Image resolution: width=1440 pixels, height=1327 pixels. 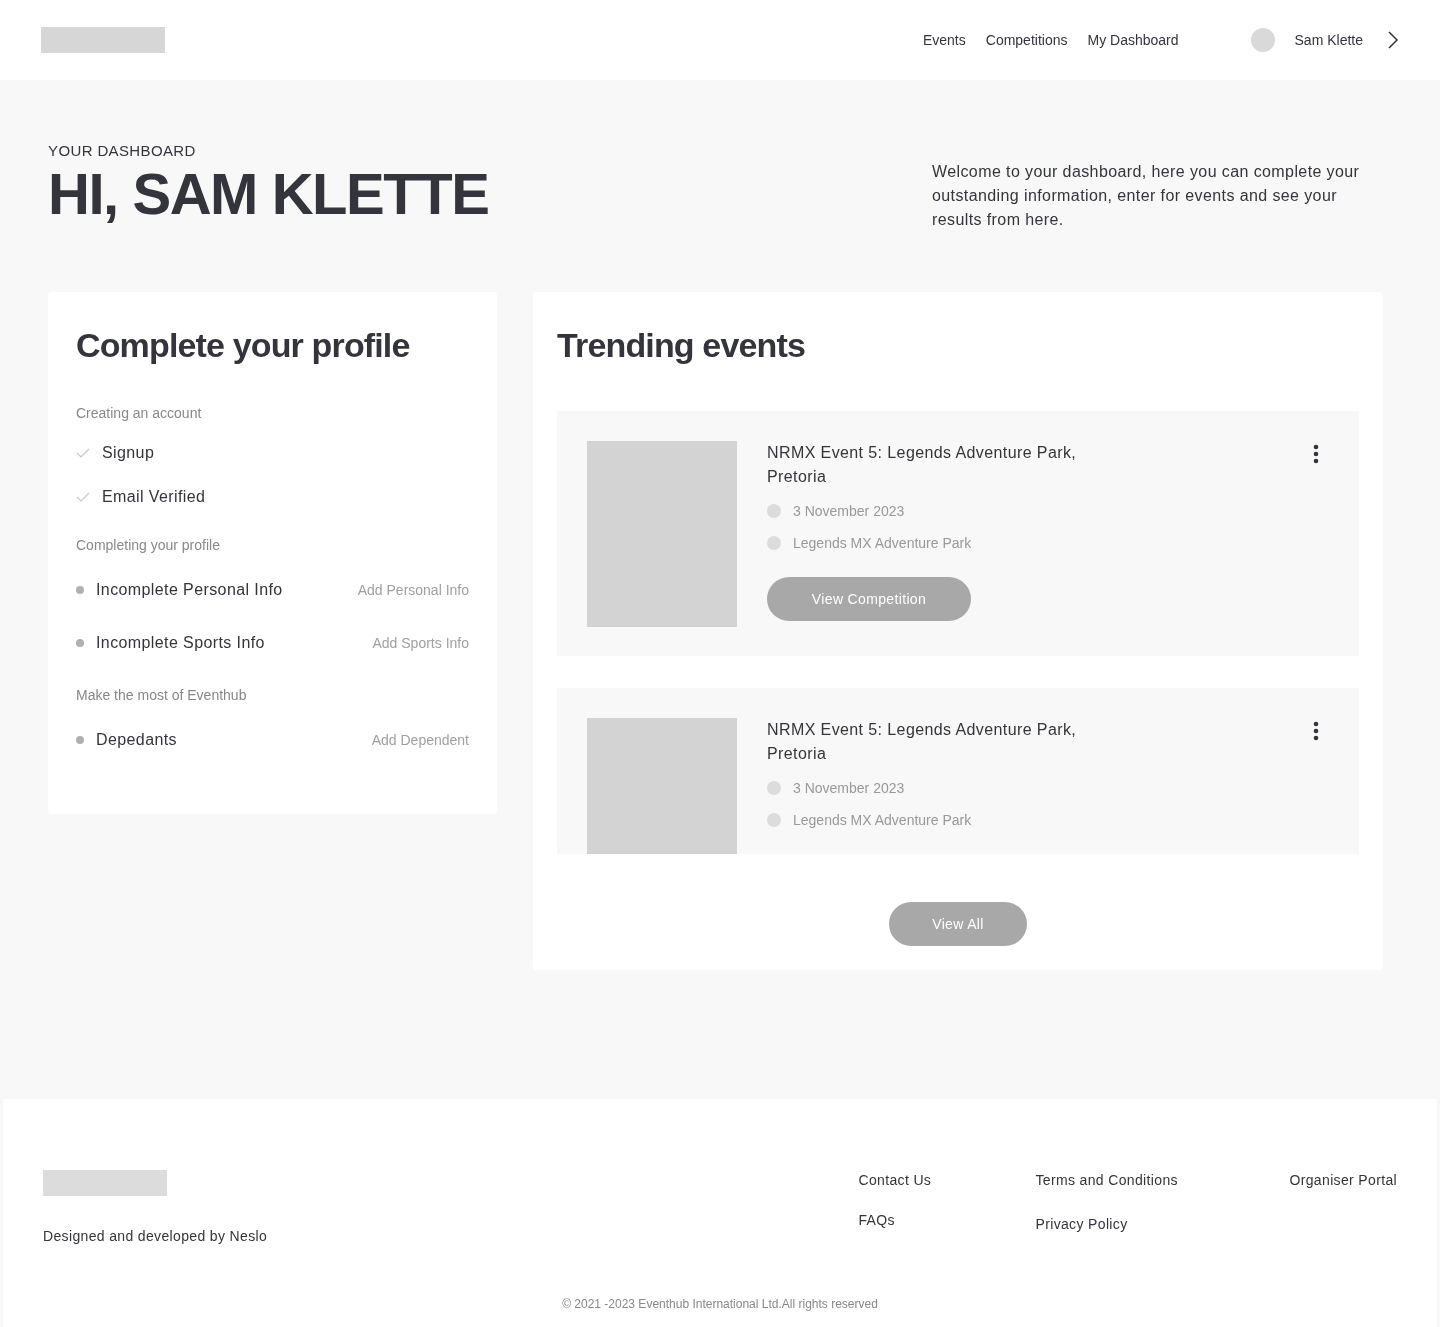 I want to click on step-label: Email Verified, so click(x=154, y=497).